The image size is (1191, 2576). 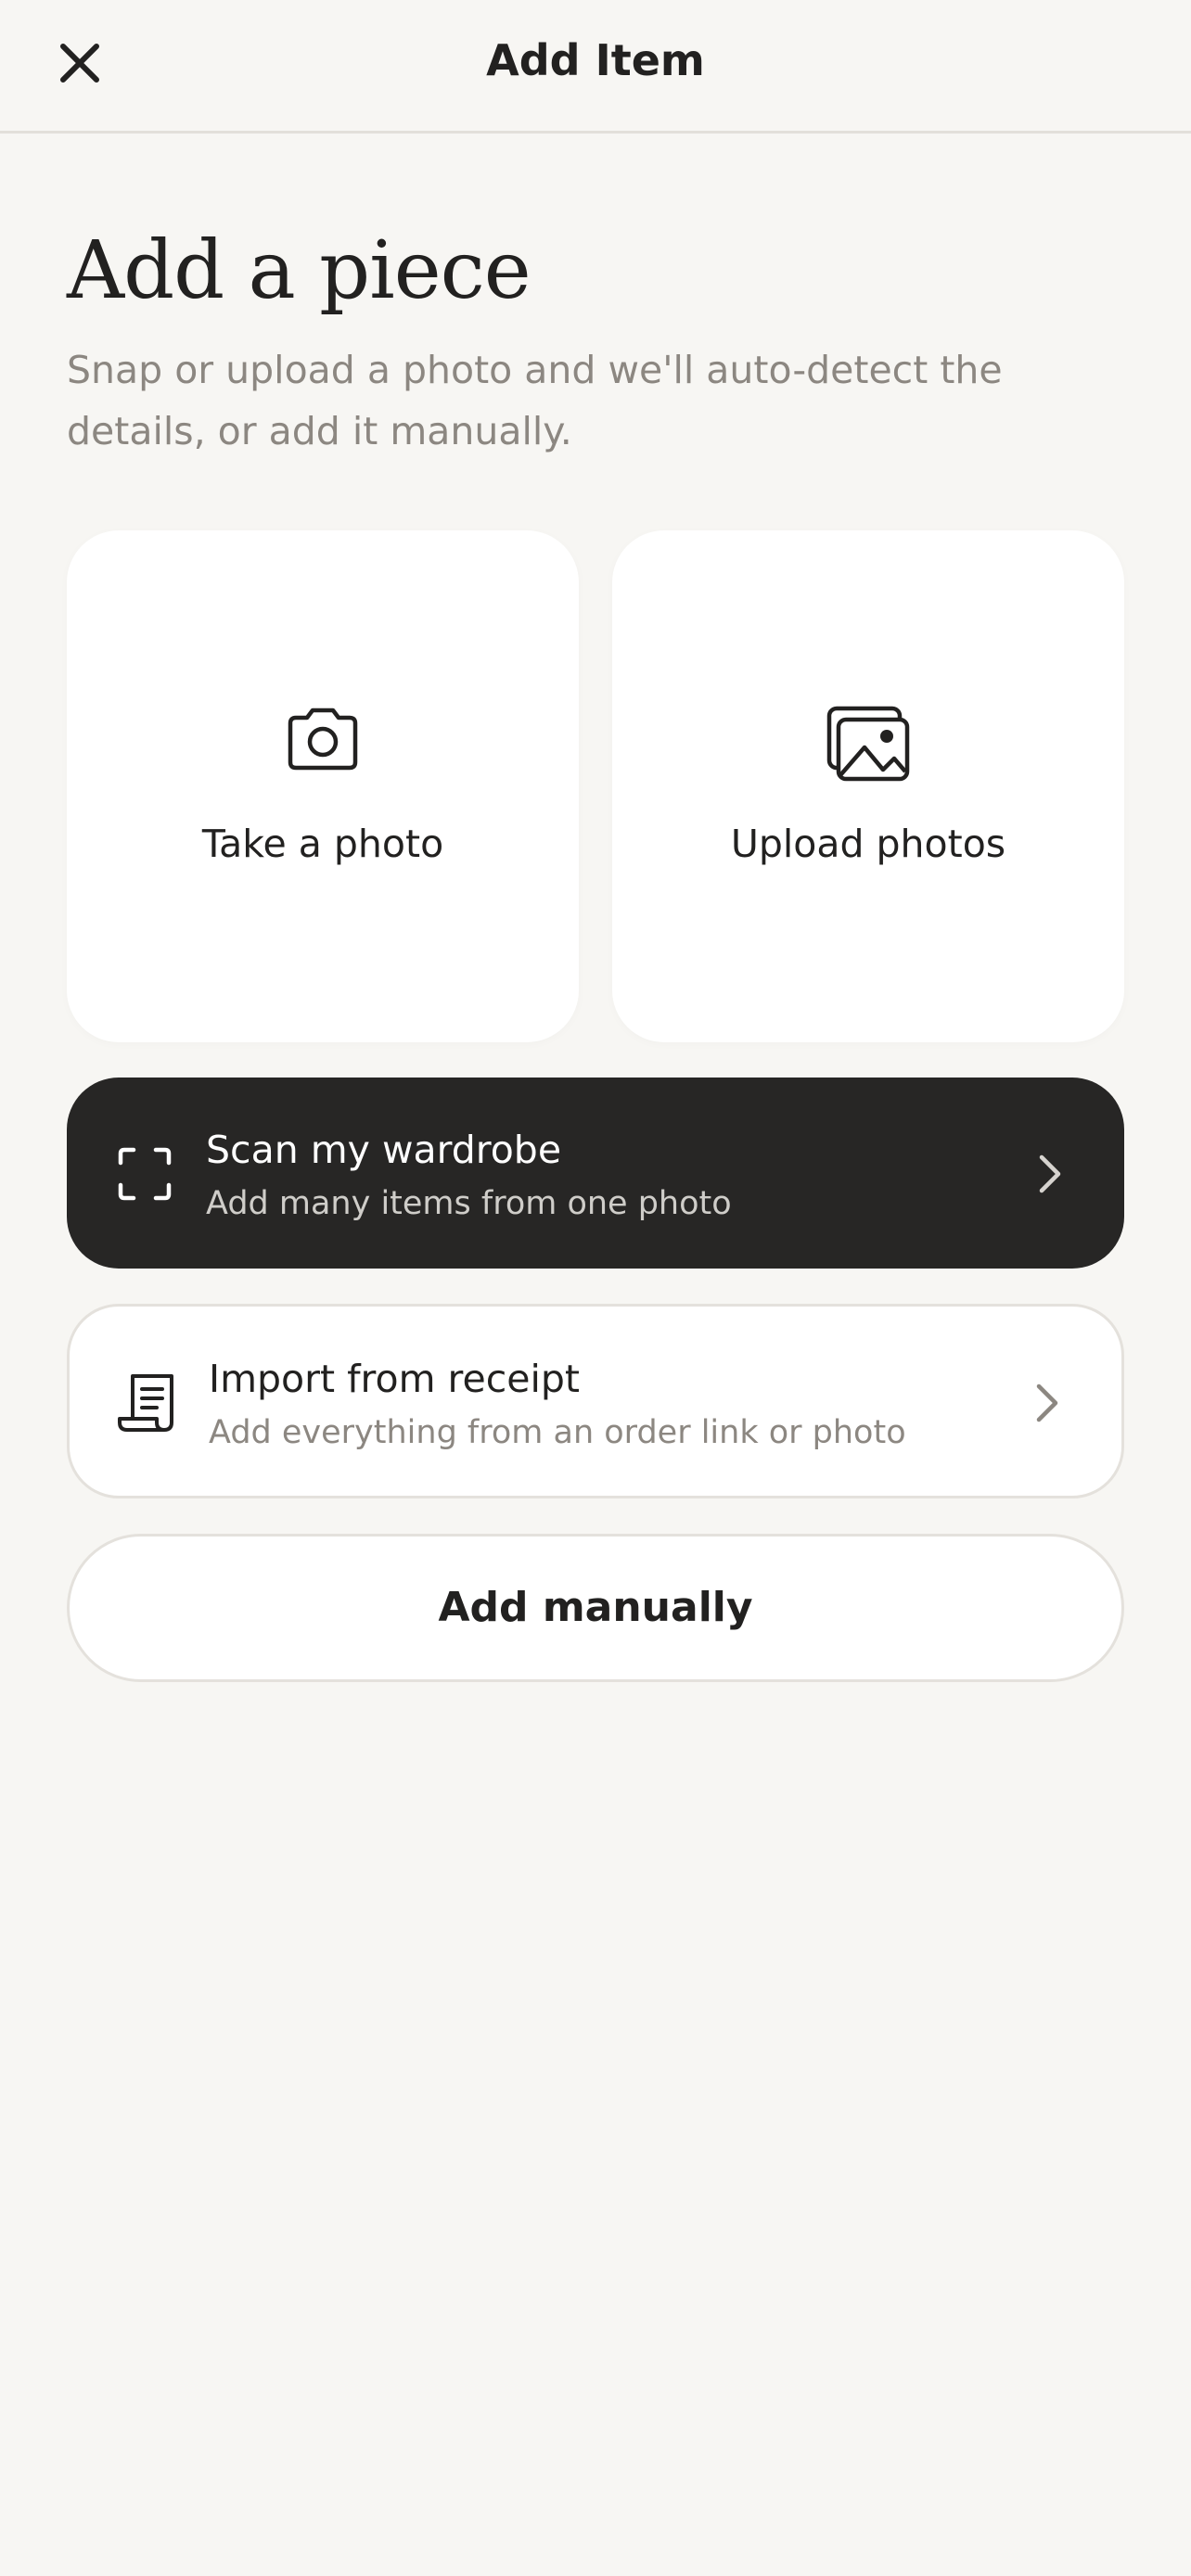 I want to click on scan-wardrobe-subtitle: Add many items from one photo, so click(x=469, y=1203).